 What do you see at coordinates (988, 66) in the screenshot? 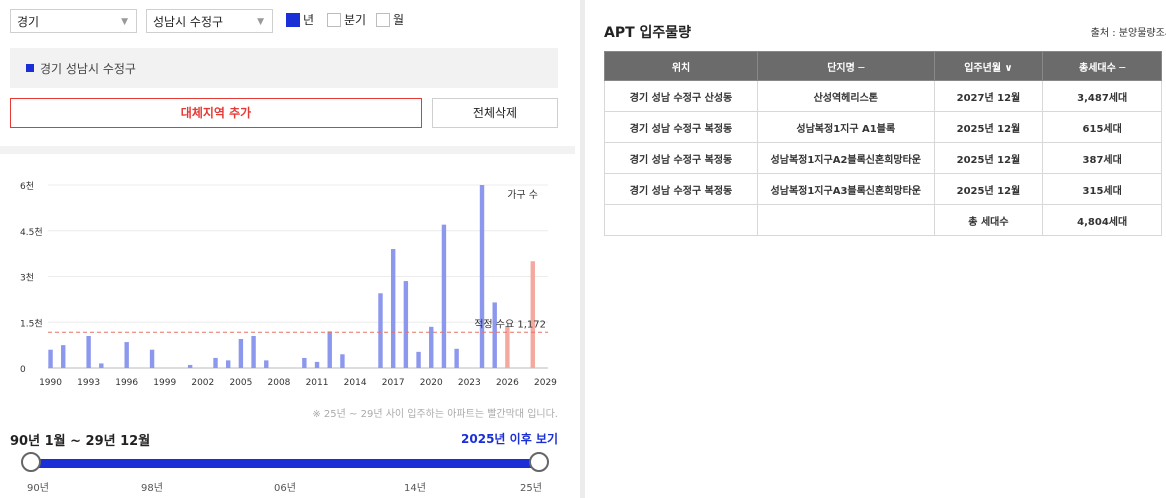
I see `column-header-move-in: 입주년월 ∨` at bounding box center [988, 66].